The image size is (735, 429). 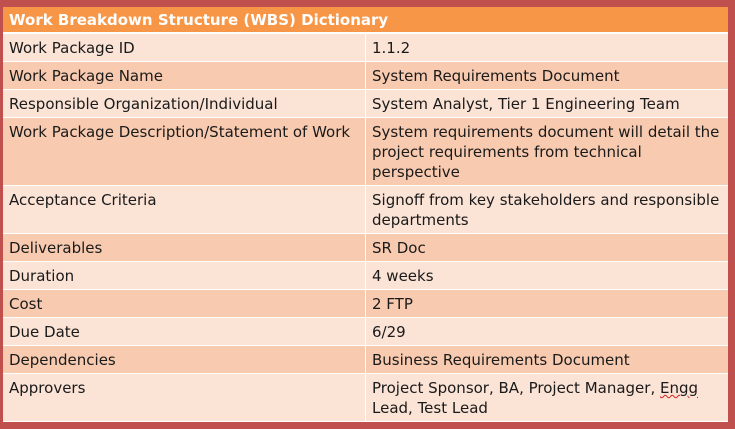 I want to click on table-row: Cost 2 FTP, so click(x=365, y=303).